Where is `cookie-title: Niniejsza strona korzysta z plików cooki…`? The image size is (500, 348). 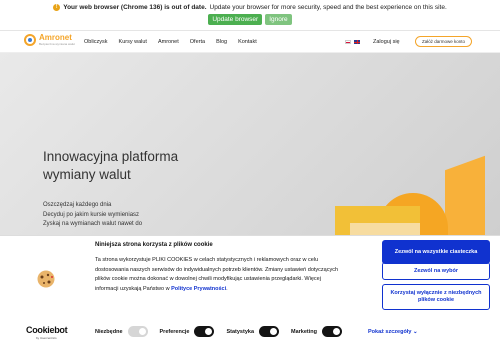 cookie-title: Niniejsza strona korzysta z plików cooki… is located at coordinates (154, 245).